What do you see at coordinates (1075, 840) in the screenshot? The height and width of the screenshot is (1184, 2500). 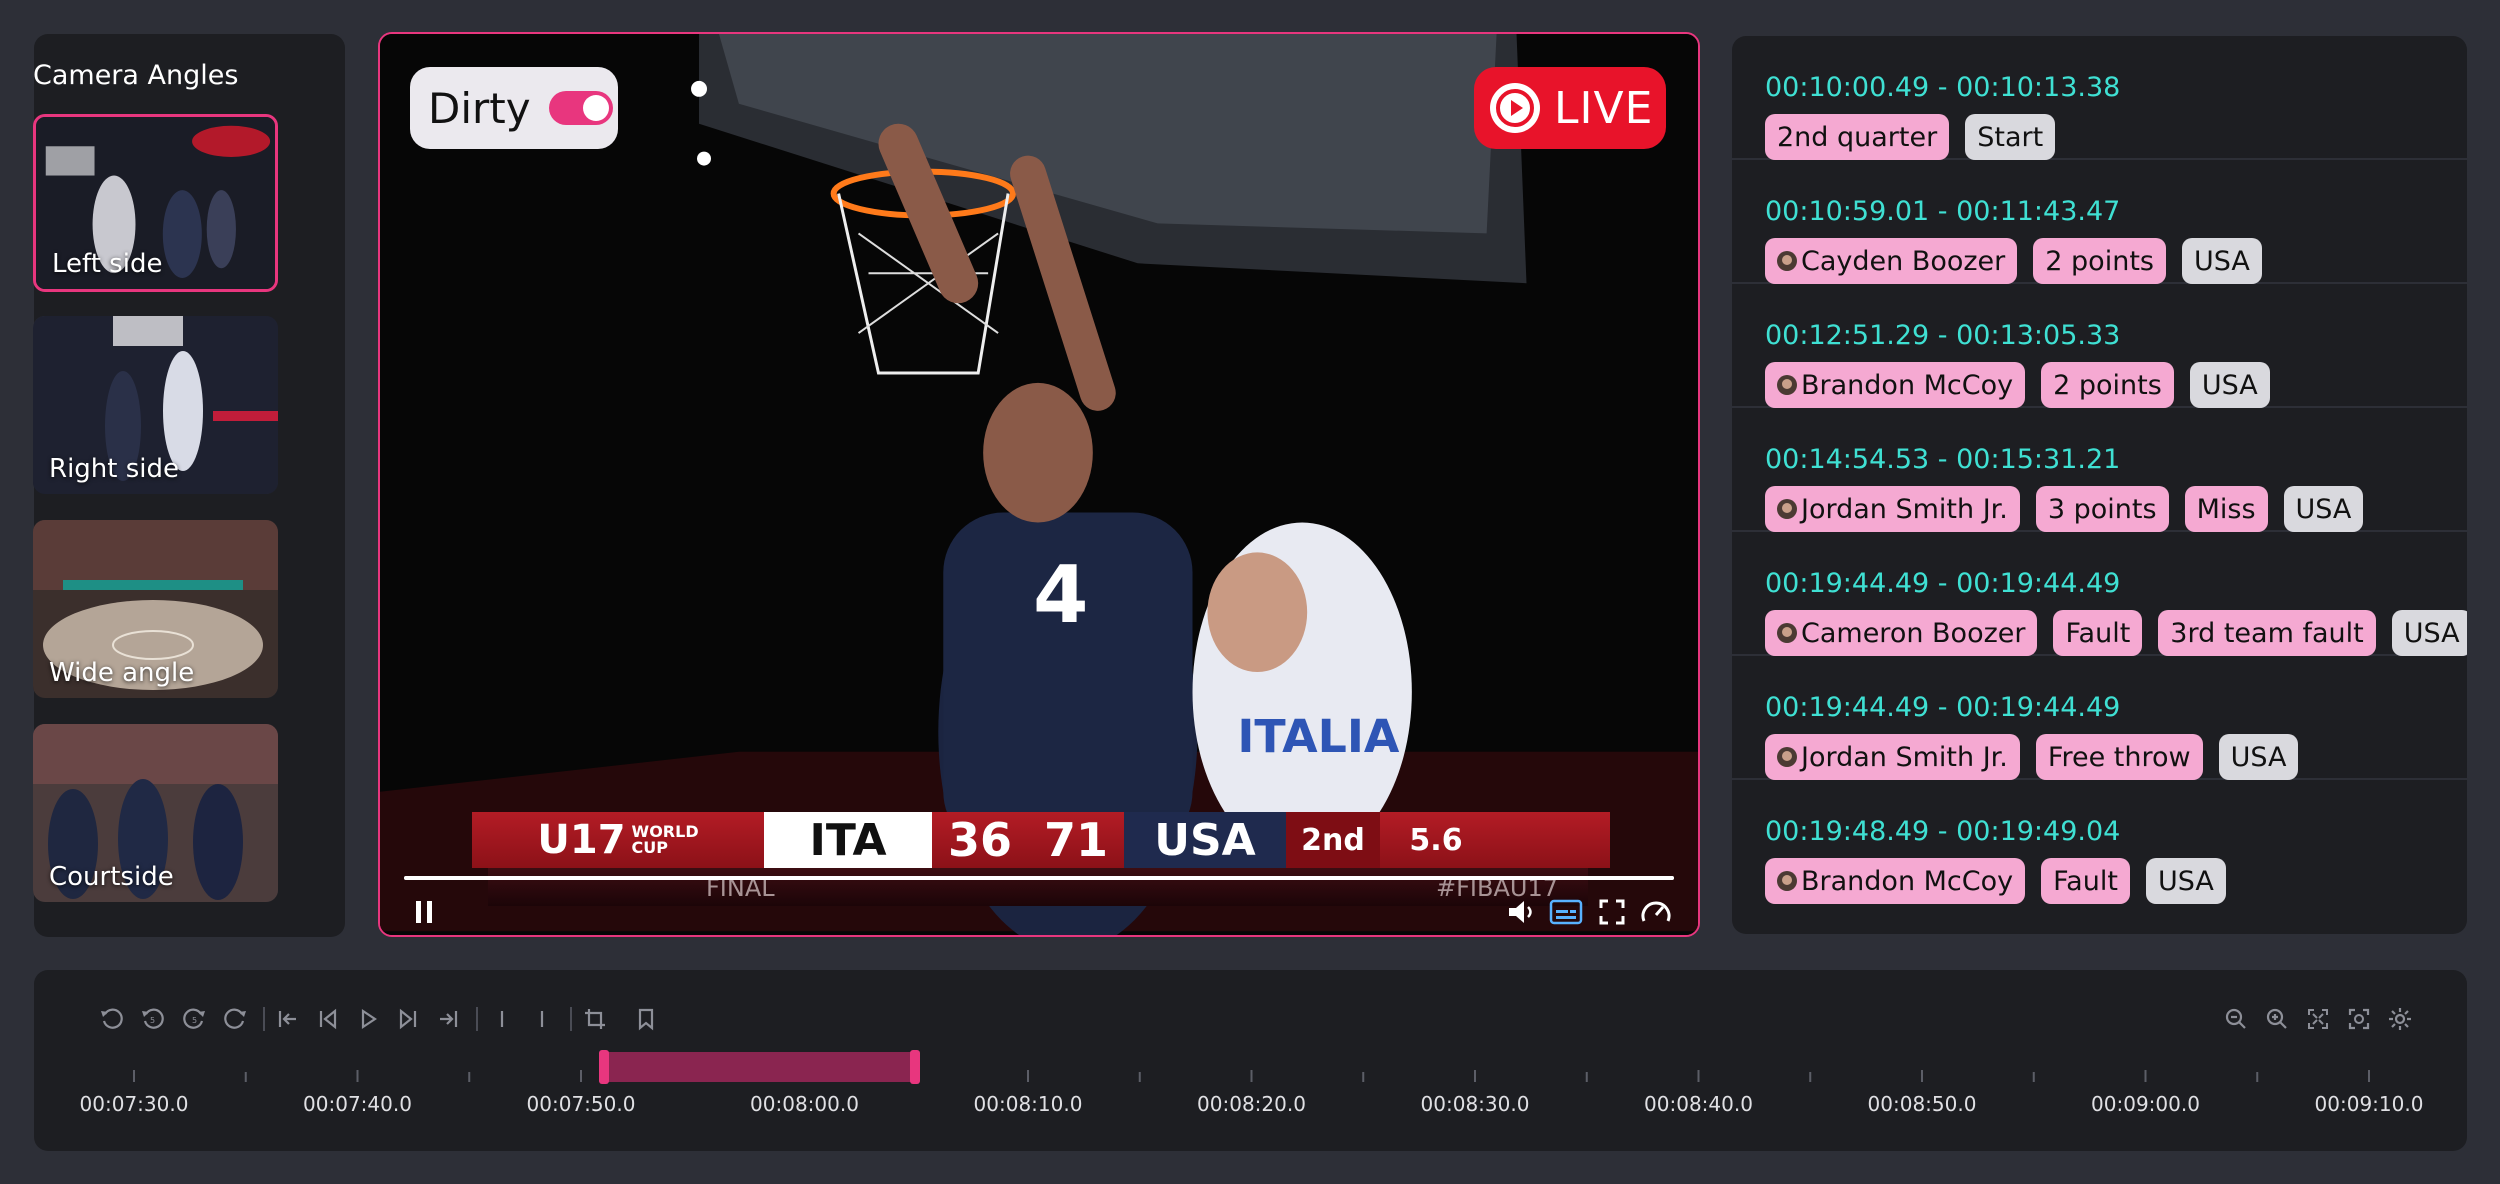 I see `team-2-score: 71` at bounding box center [1075, 840].